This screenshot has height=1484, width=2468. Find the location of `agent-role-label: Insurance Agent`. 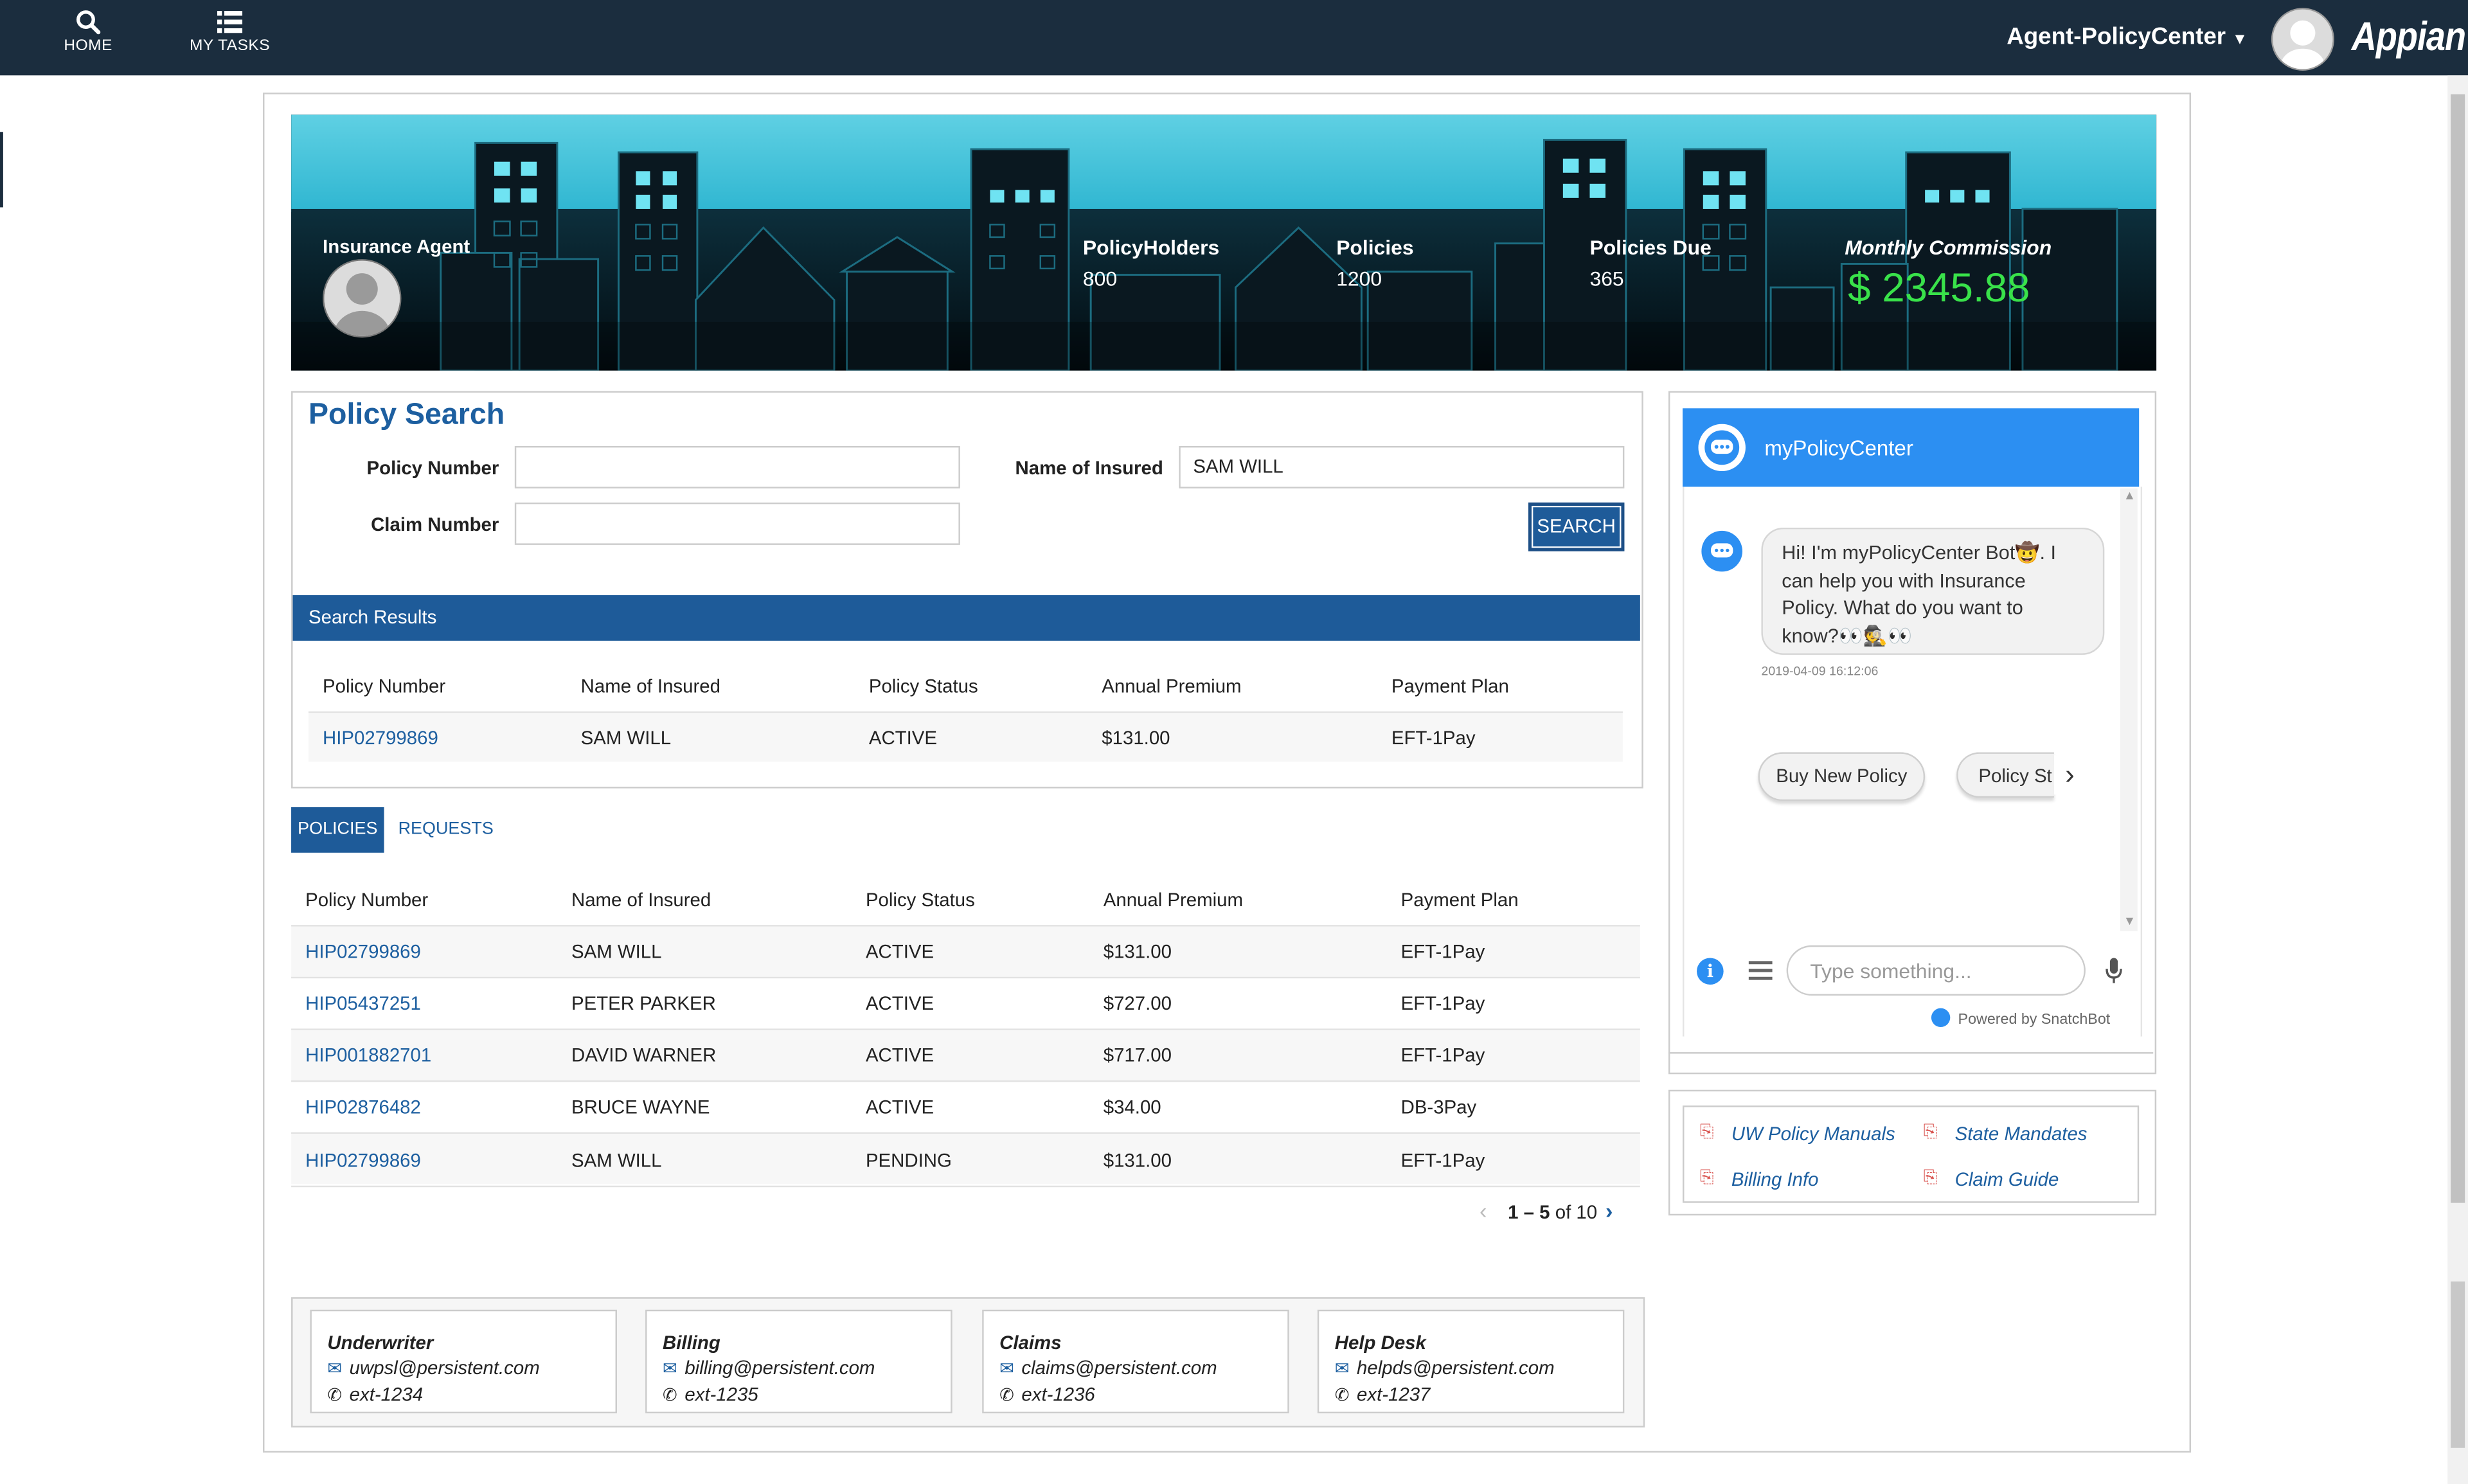

agent-role-label: Insurance Agent is located at coordinates (397, 246).